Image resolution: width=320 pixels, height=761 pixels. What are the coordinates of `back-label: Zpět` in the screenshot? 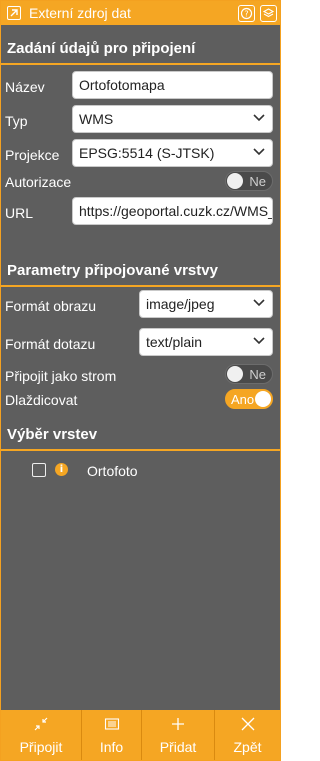 It's located at (247, 747).